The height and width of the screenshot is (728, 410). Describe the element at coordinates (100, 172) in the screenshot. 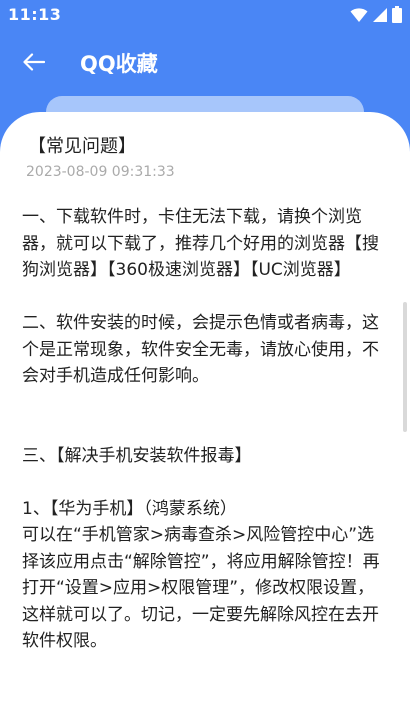

I see `post-timestamp: 2023-08-09 09:31:33` at that location.